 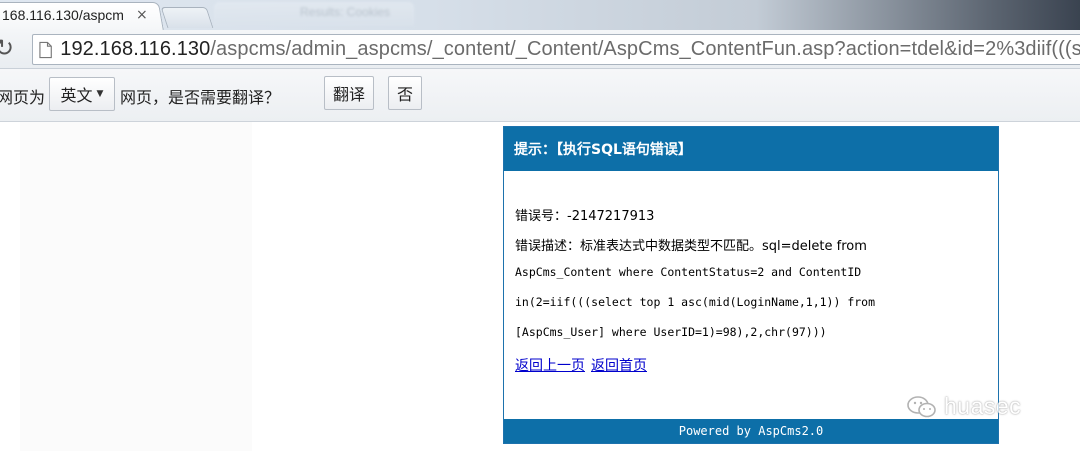 I want to click on error-links: 返回上一页 返回首页, so click(x=584, y=365).